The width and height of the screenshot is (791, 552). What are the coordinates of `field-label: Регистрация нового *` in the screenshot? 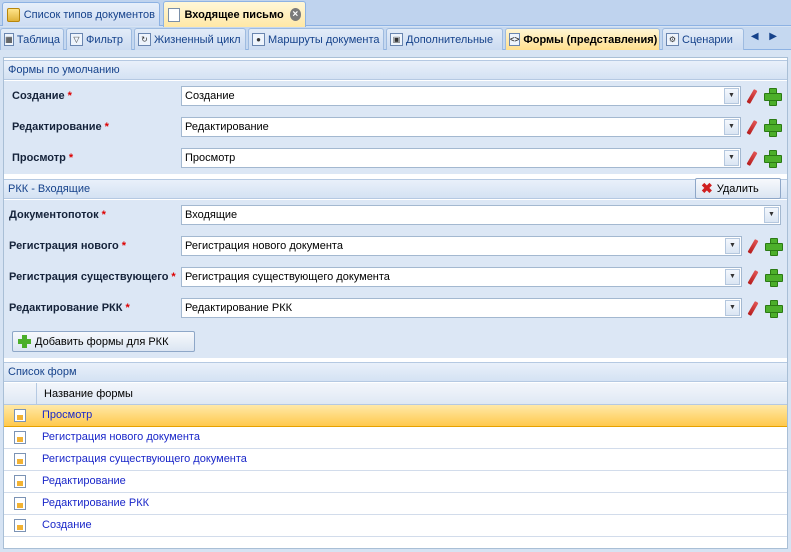 It's located at (68, 246).